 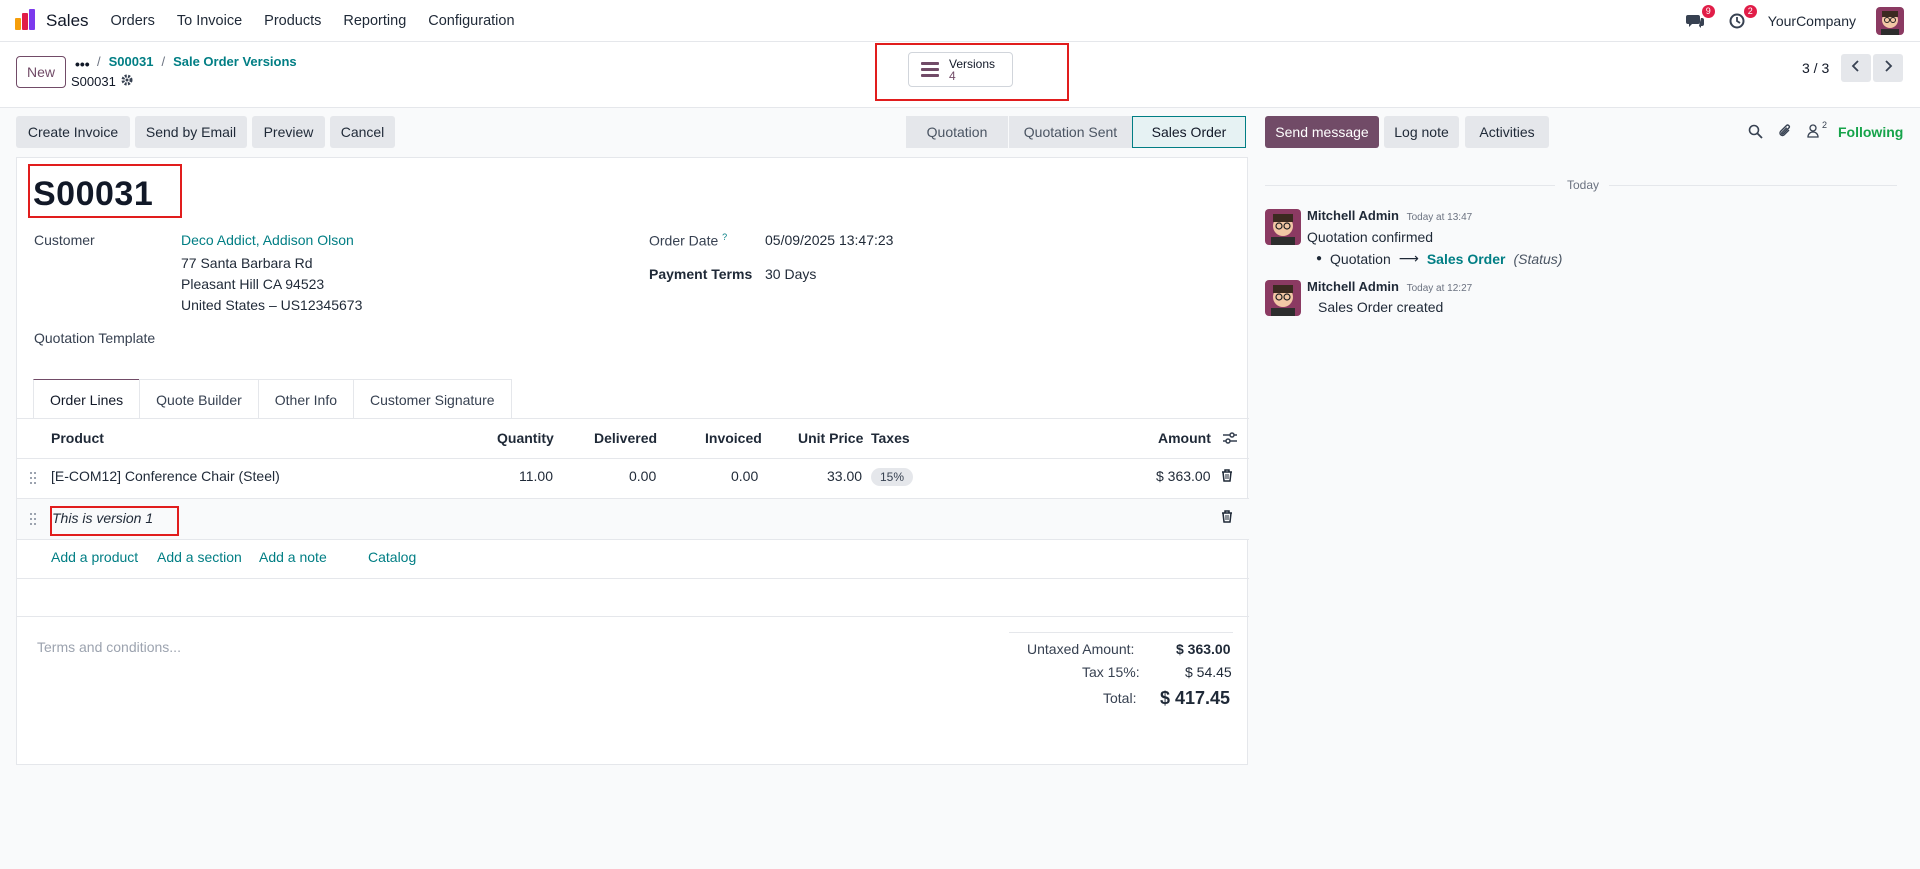 I want to click on order-title: S00031, so click(x=93, y=194).